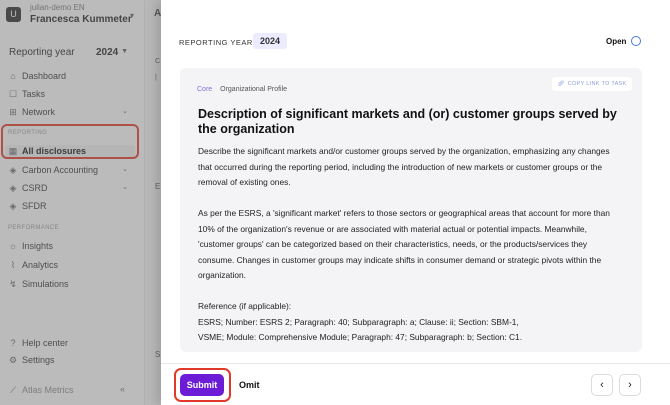 The image size is (670, 405). I want to click on next-button: ›, so click(630, 385).